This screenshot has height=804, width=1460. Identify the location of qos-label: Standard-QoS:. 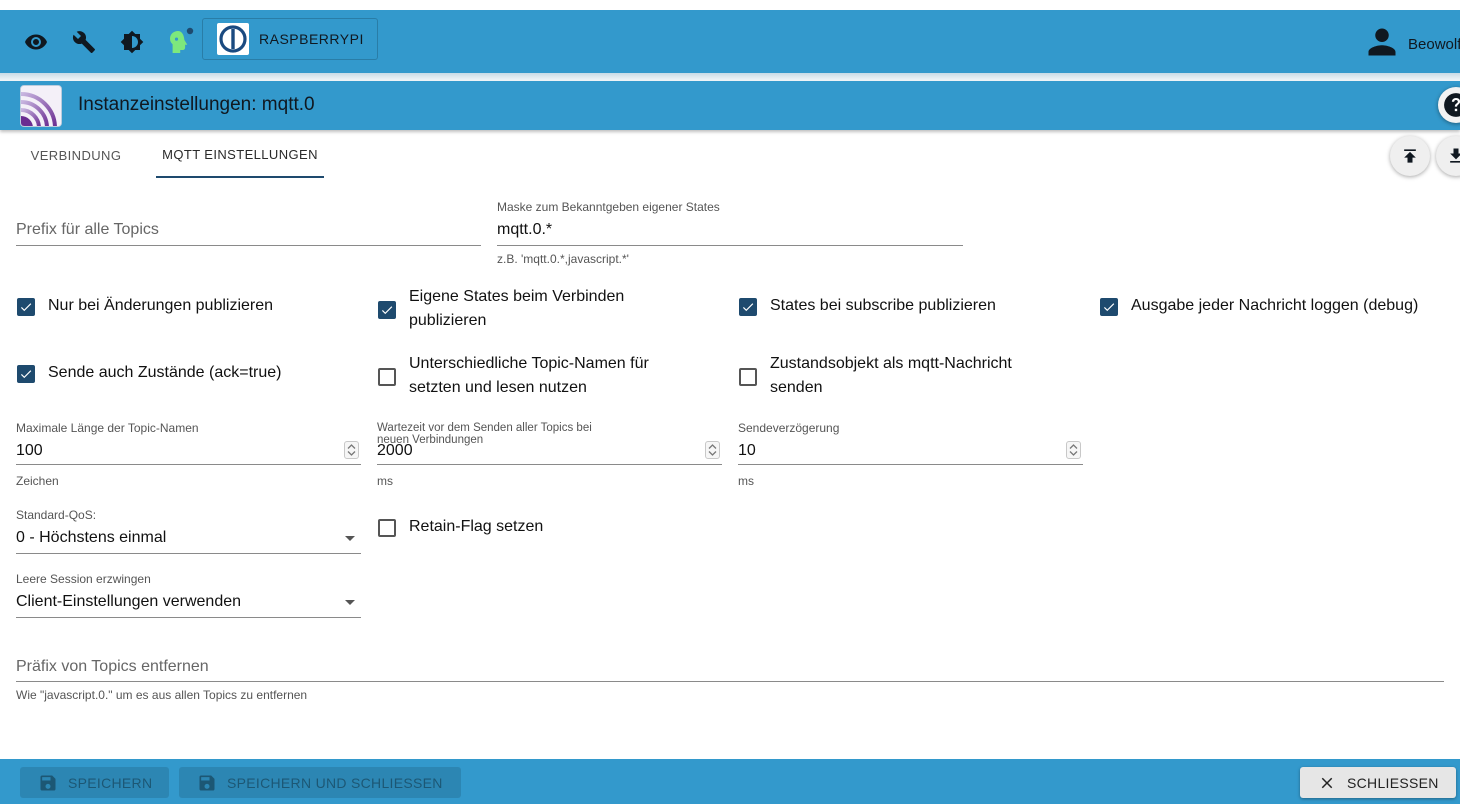
(56, 515).